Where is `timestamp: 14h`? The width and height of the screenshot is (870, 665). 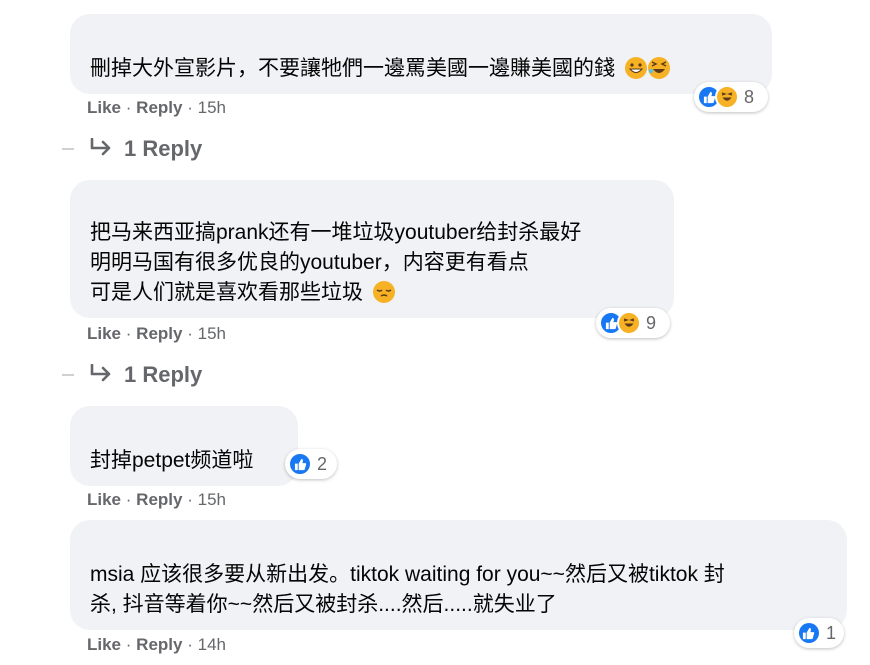 timestamp: 14h is located at coordinates (212, 644).